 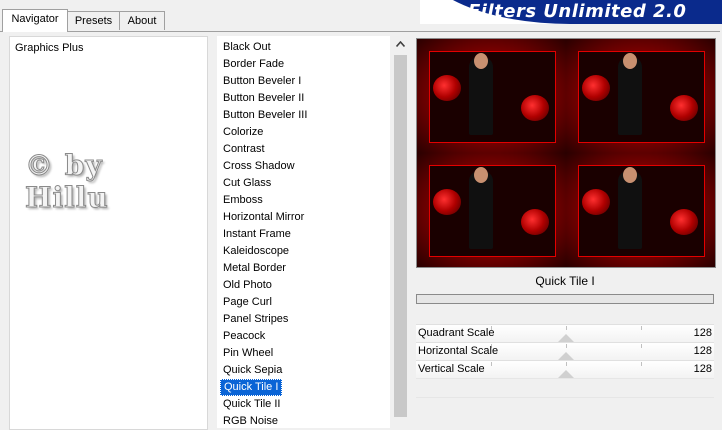 I want to click on tab-about: About, so click(x=142, y=20).